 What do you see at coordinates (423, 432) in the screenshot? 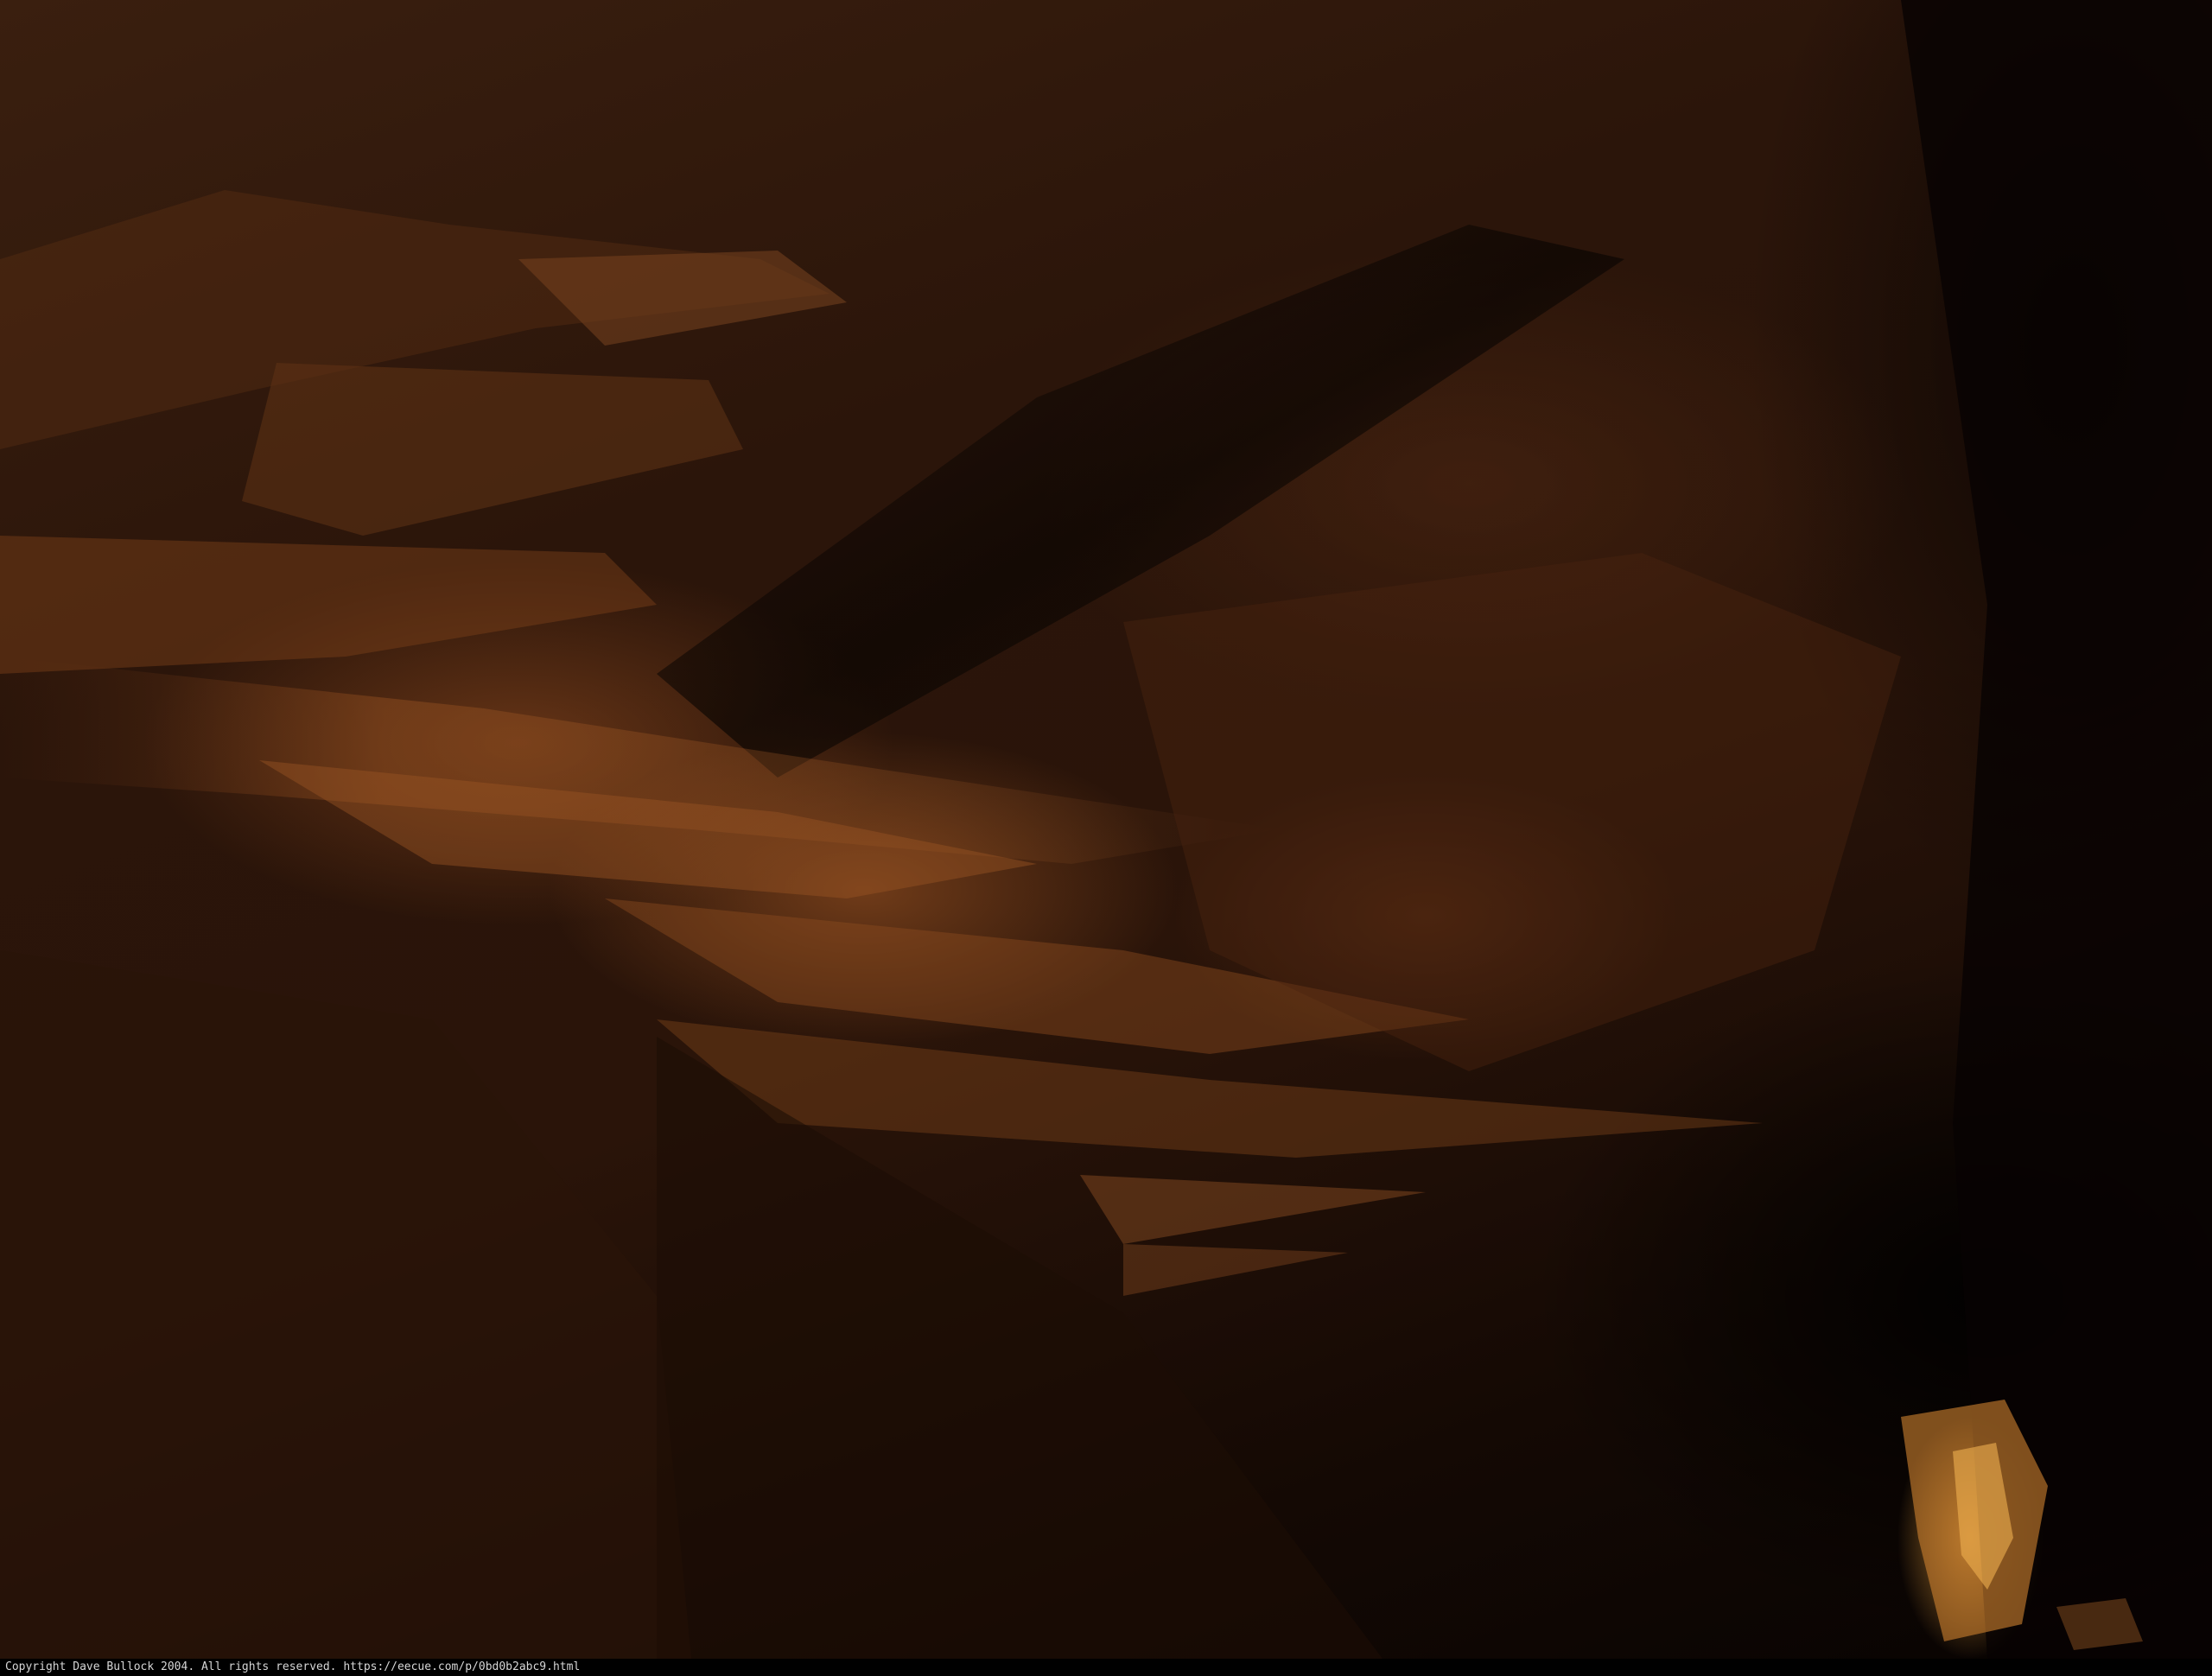
I see `upper-rock-ledges` at bounding box center [423, 432].